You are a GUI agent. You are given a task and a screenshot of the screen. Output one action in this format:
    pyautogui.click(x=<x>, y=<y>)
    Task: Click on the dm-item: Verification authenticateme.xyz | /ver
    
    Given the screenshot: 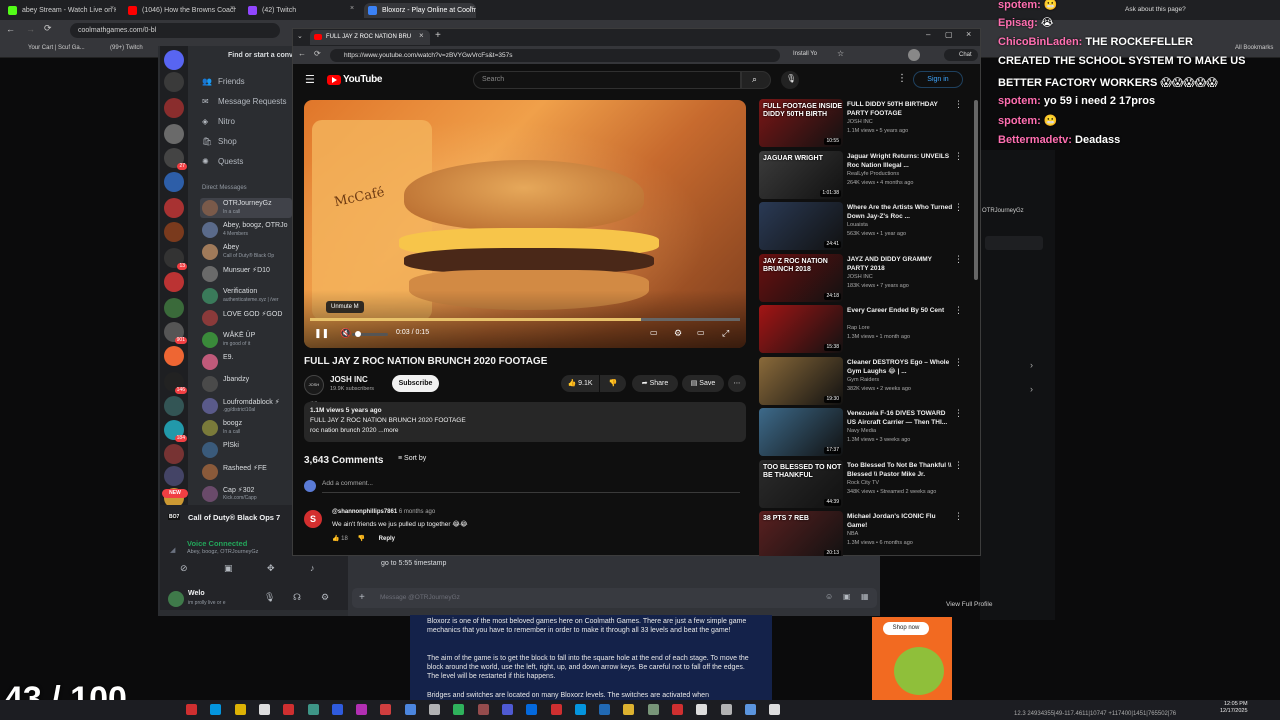 What is the action you would take?
    pyautogui.click(x=246, y=296)
    